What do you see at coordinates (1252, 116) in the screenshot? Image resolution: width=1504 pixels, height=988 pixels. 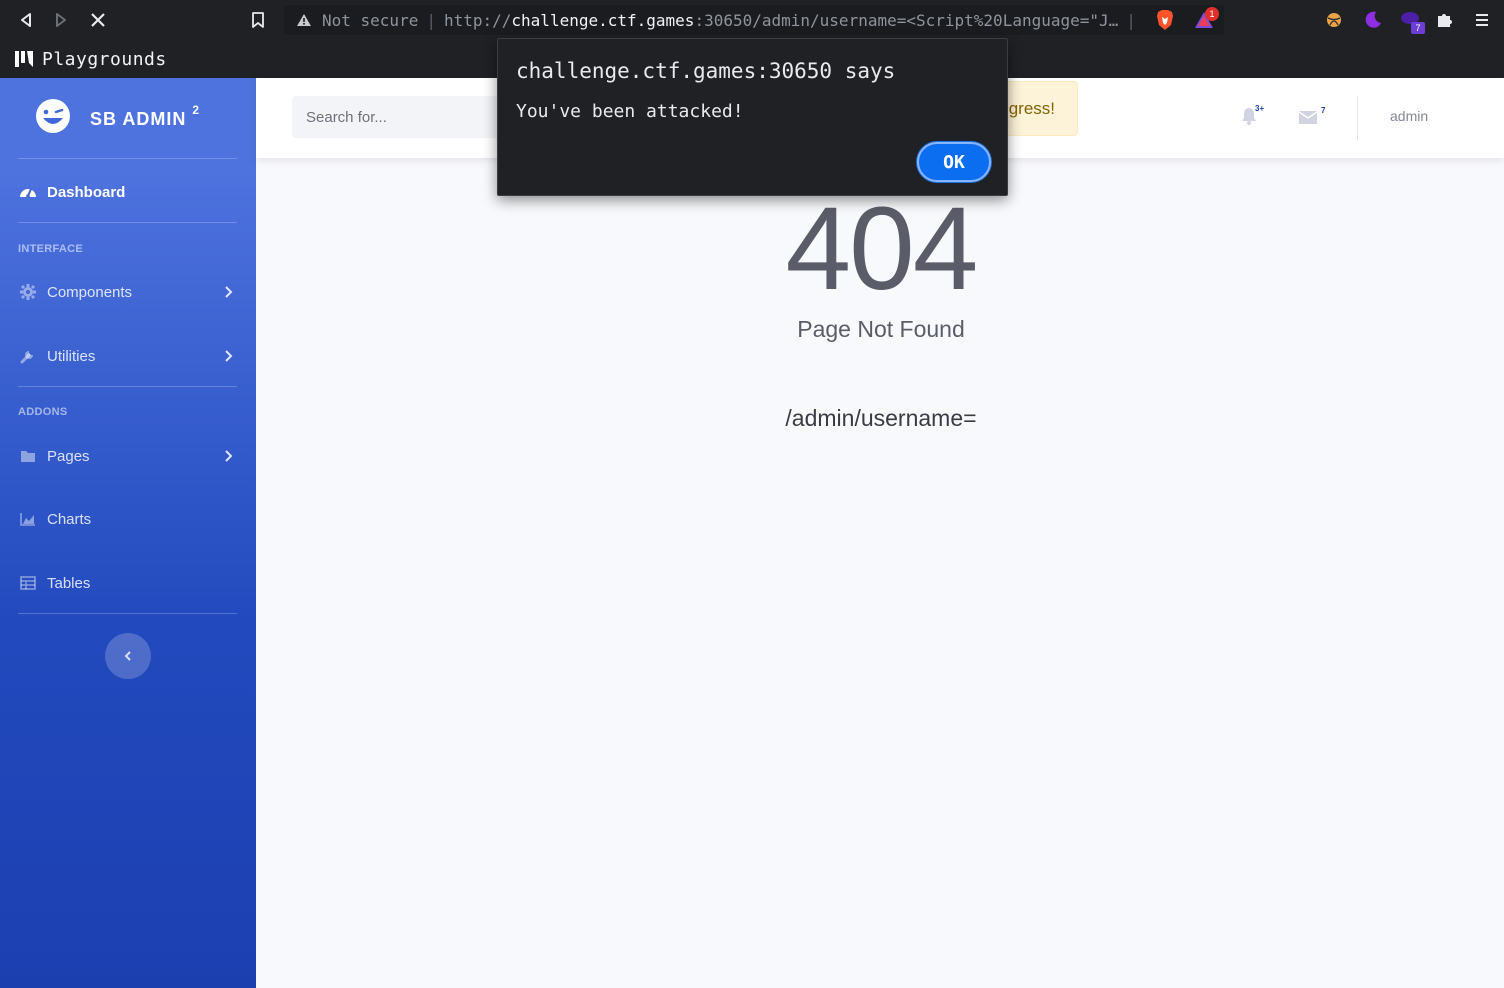 I see `alerts-bell-icon: 3+` at bounding box center [1252, 116].